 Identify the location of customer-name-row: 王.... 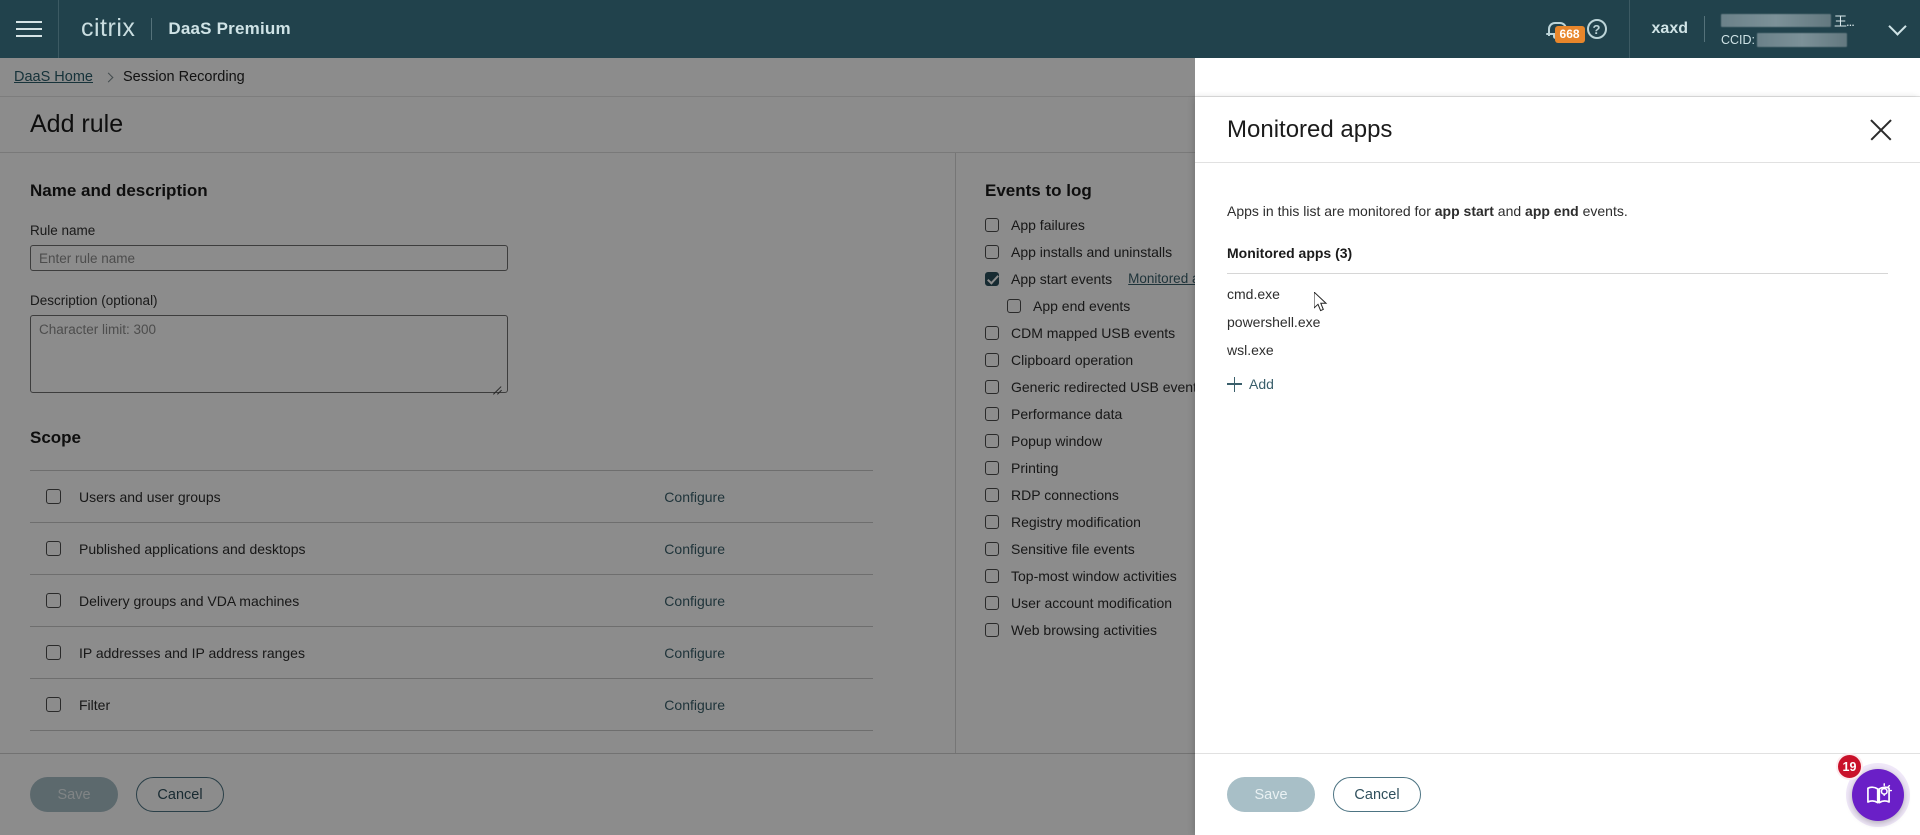
(1796, 20).